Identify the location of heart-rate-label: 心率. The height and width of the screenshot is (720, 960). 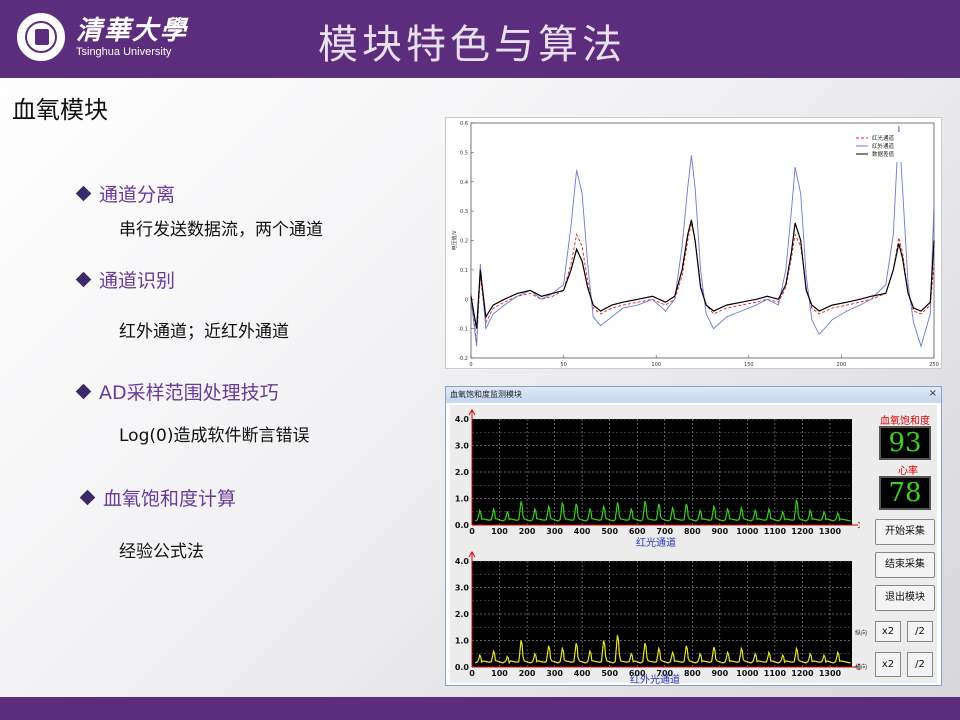
(908, 471).